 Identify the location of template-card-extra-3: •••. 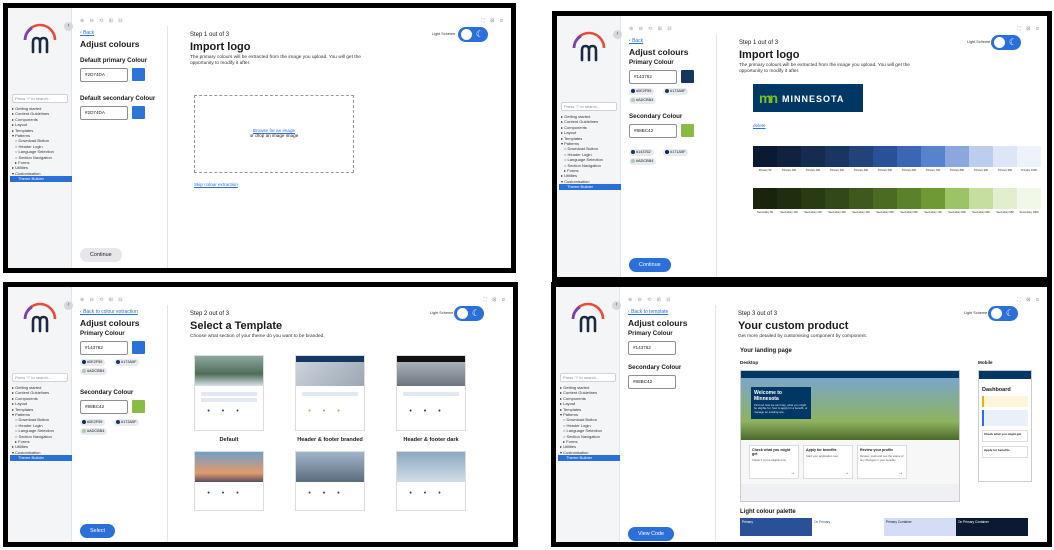
(431, 481).